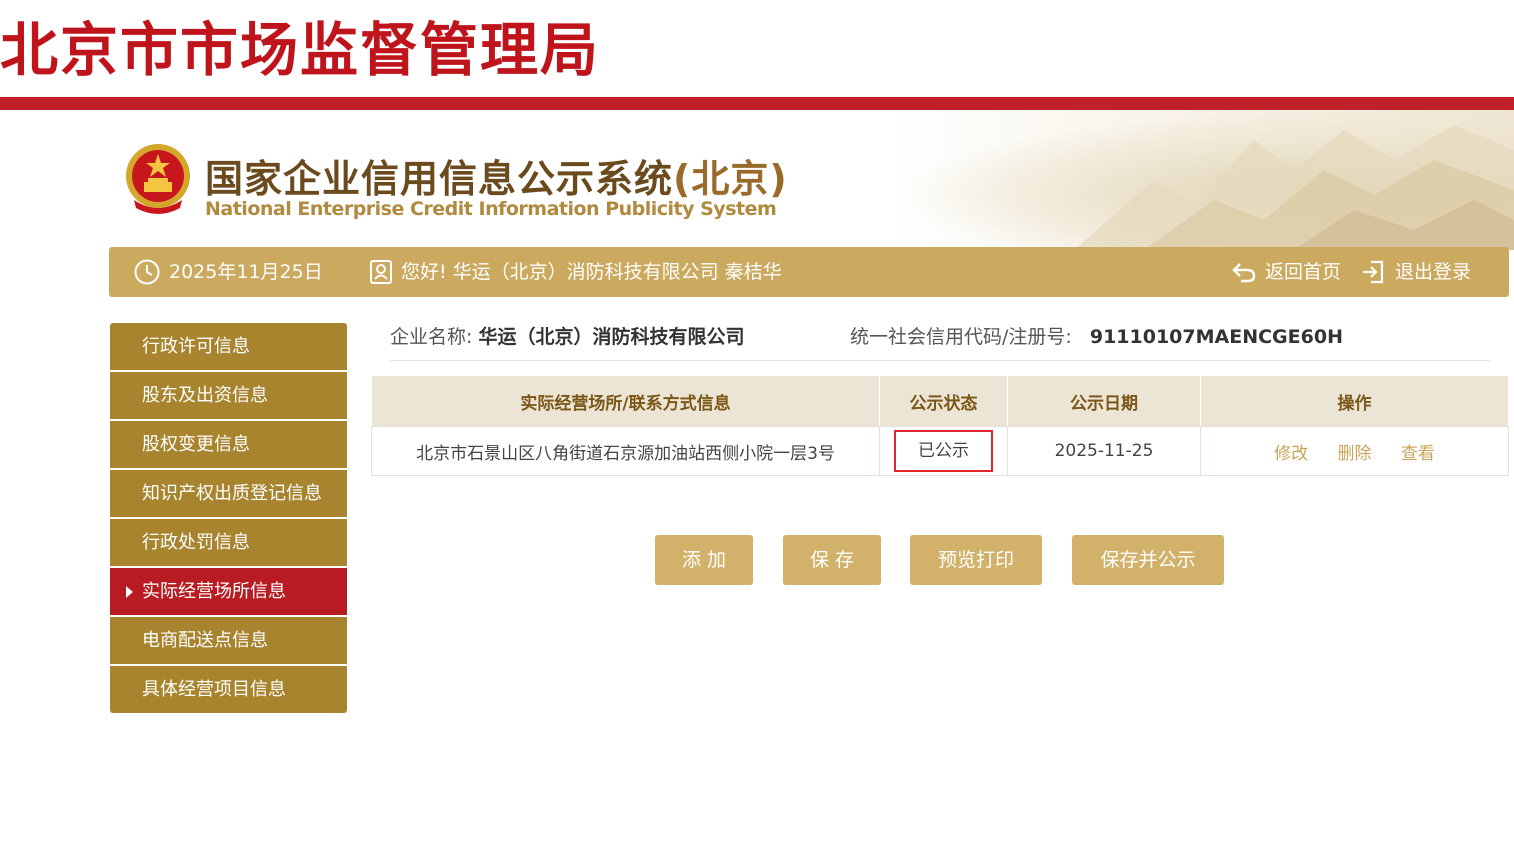  Describe the element at coordinates (381, 272) in the screenshot. I see `user-card-icon` at that location.